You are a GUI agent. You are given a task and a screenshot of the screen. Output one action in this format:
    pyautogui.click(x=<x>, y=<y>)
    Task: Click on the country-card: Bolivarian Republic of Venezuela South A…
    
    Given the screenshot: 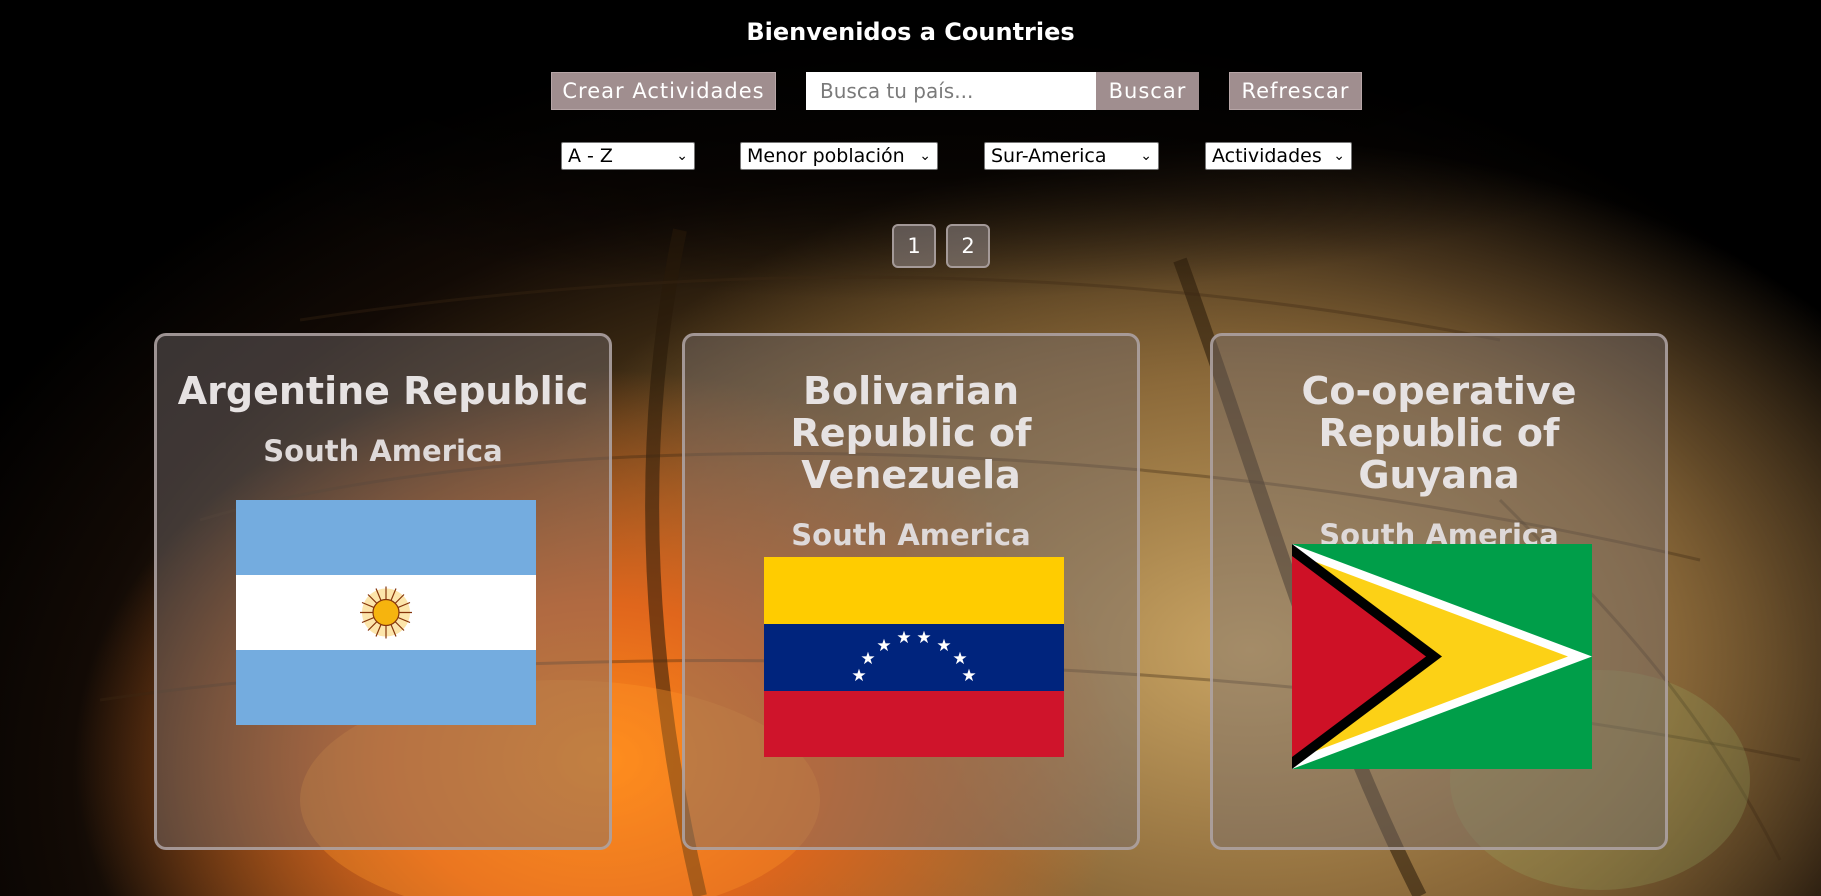 What is the action you would take?
    pyautogui.click(x=911, y=591)
    